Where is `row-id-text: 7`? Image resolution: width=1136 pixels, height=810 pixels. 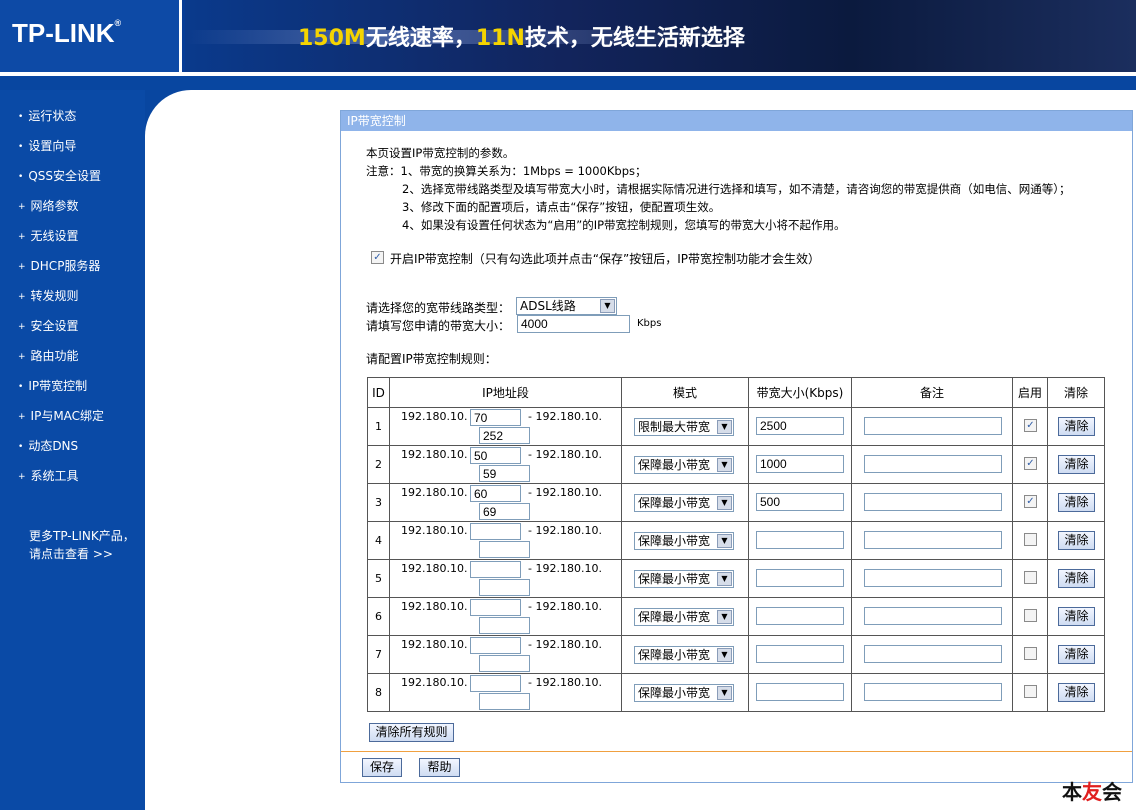 row-id-text: 7 is located at coordinates (378, 654).